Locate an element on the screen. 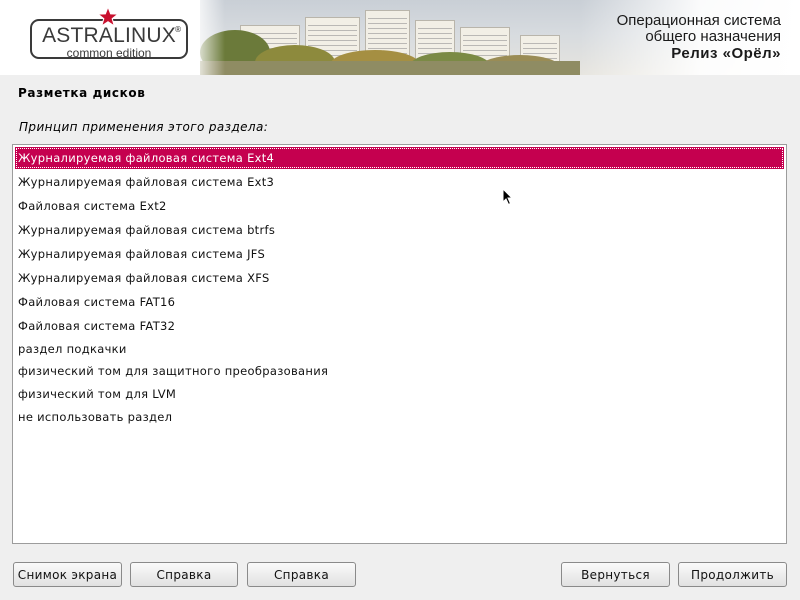  help-button: Справка is located at coordinates (184, 574).